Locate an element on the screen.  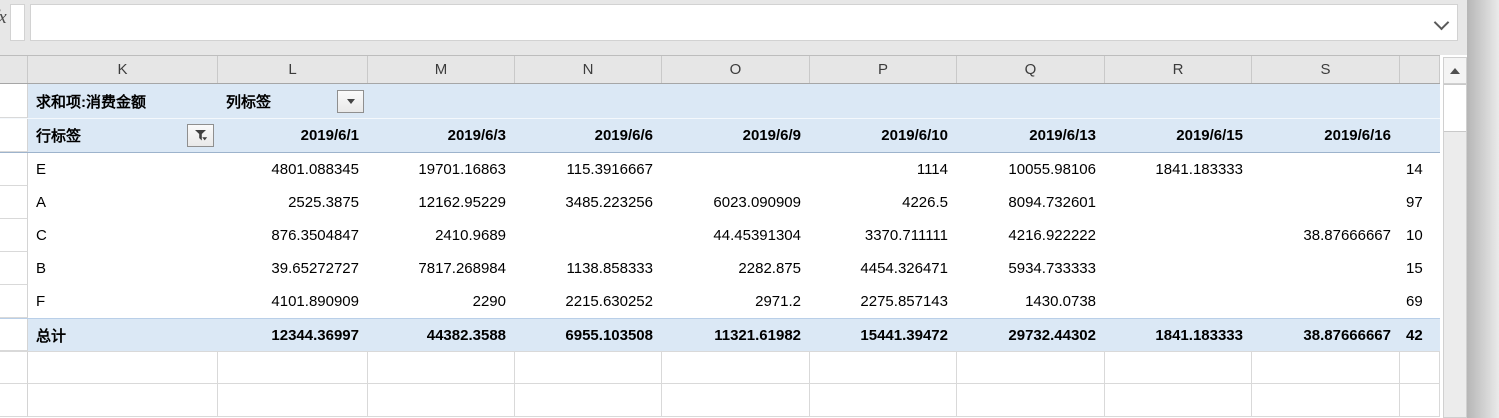
column-header-R: R is located at coordinates (1178, 69).